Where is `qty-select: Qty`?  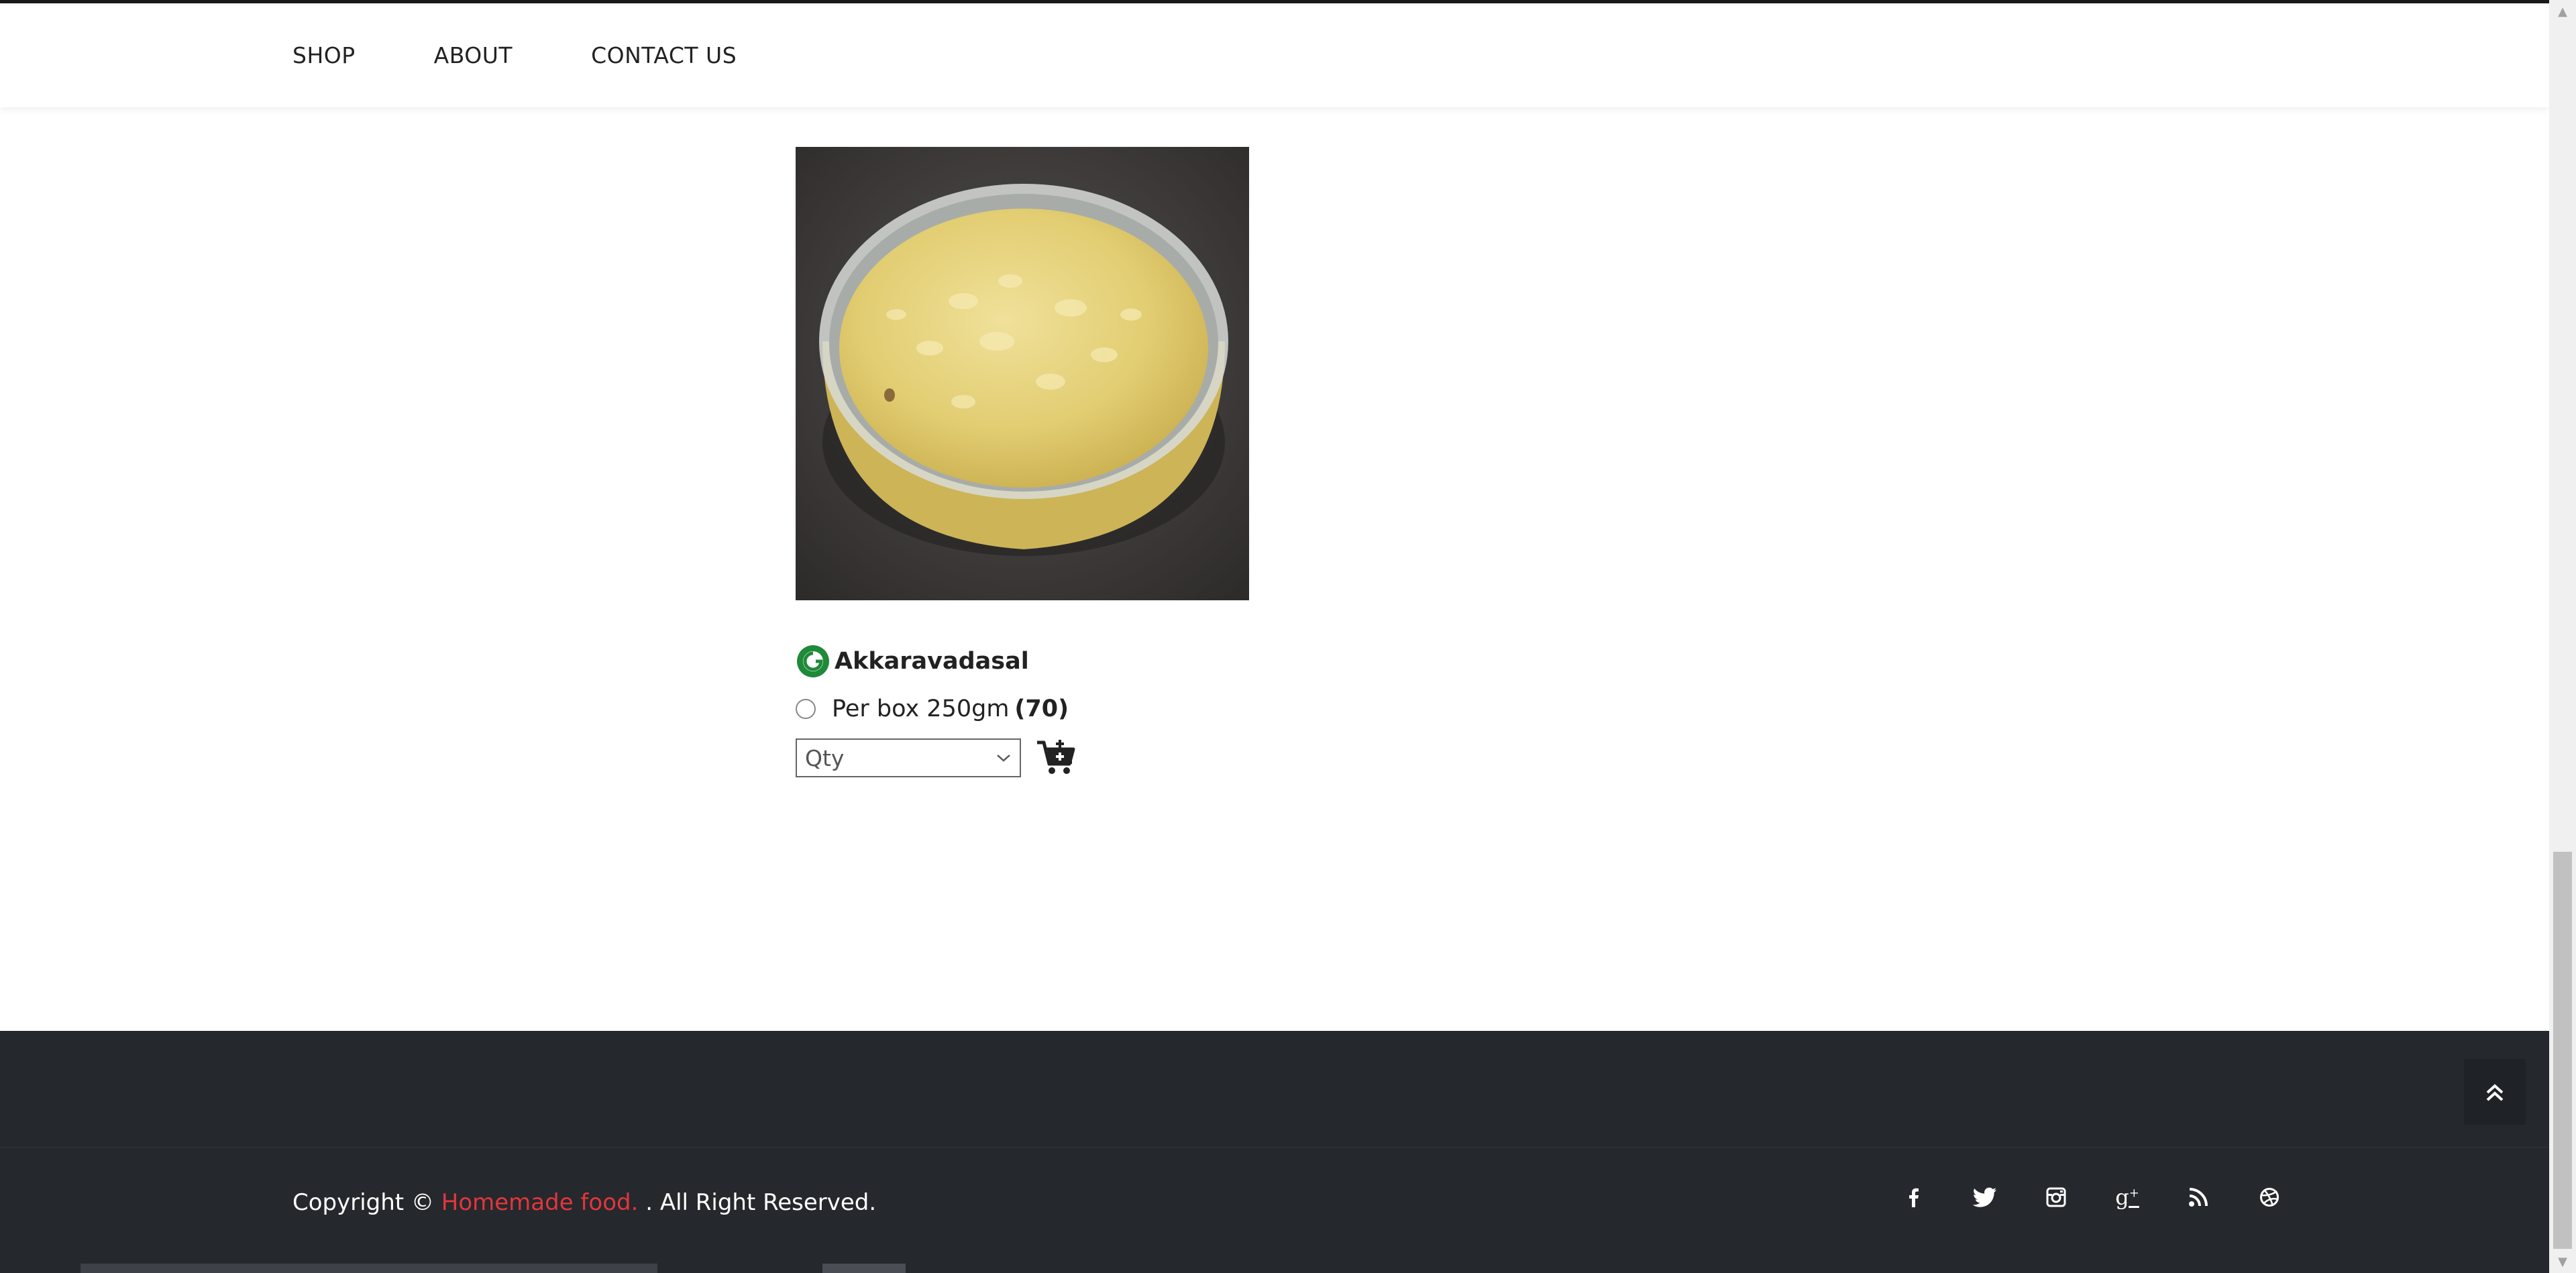 qty-select: Qty is located at coordinates (908, 757).